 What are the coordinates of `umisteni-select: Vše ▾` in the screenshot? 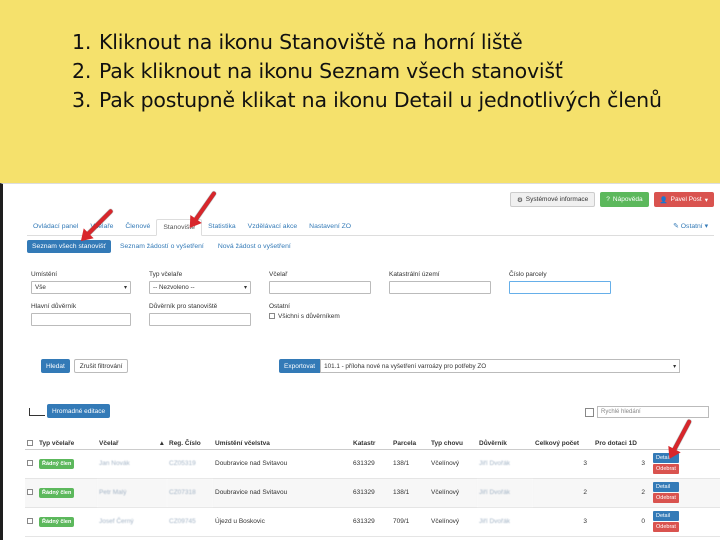 It's located at (81, 287).